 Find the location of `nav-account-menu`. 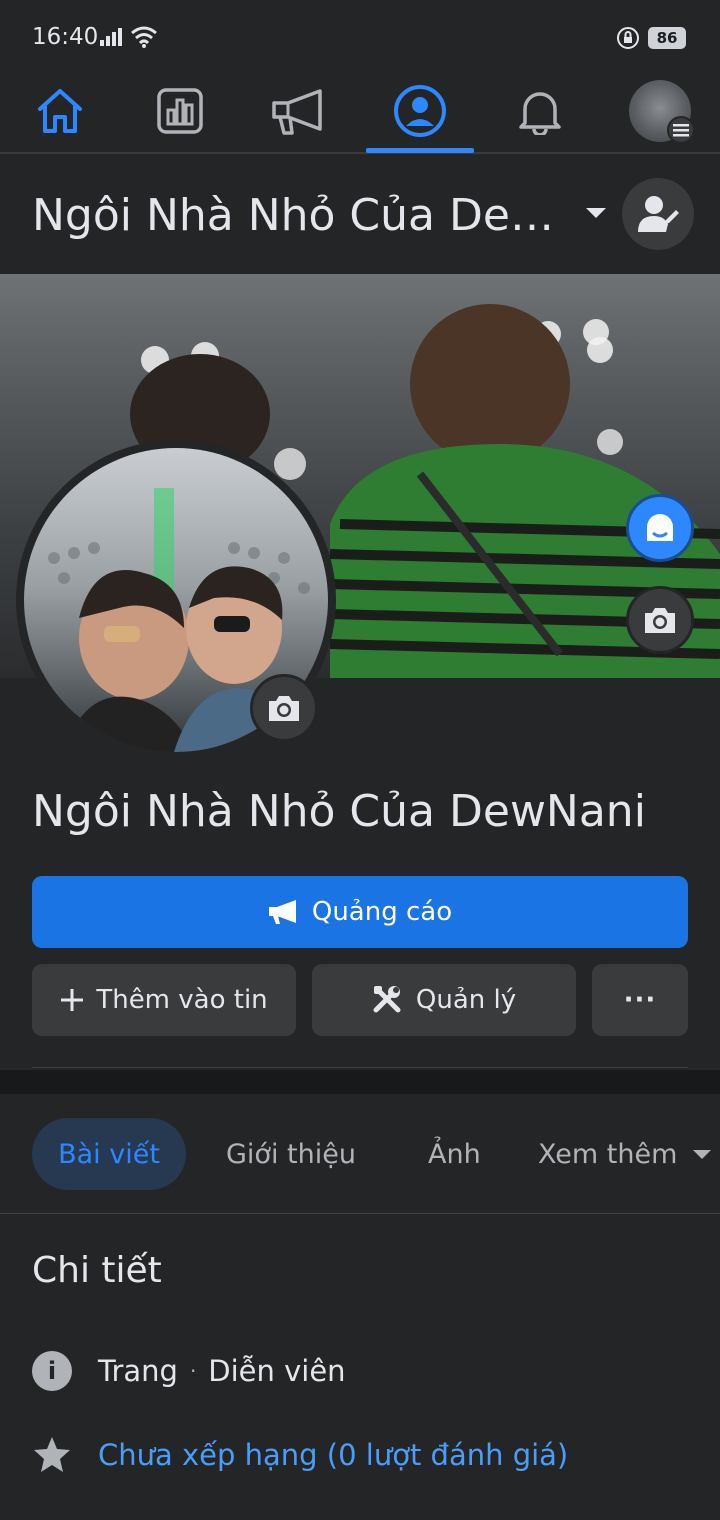

nav-account-menu is located at coordinates (660, 111).